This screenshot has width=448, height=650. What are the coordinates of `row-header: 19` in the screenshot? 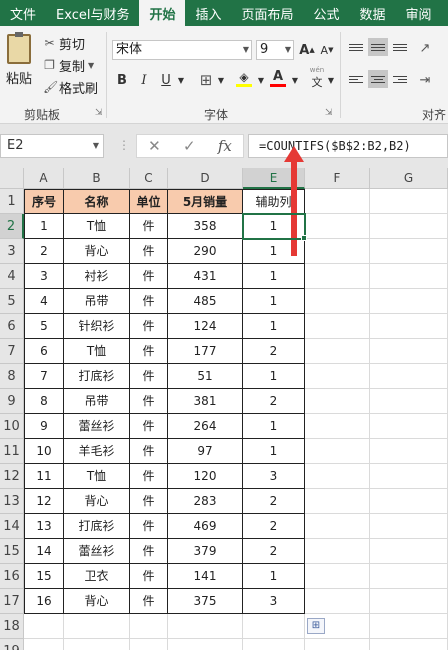 It's located at (12, 644).